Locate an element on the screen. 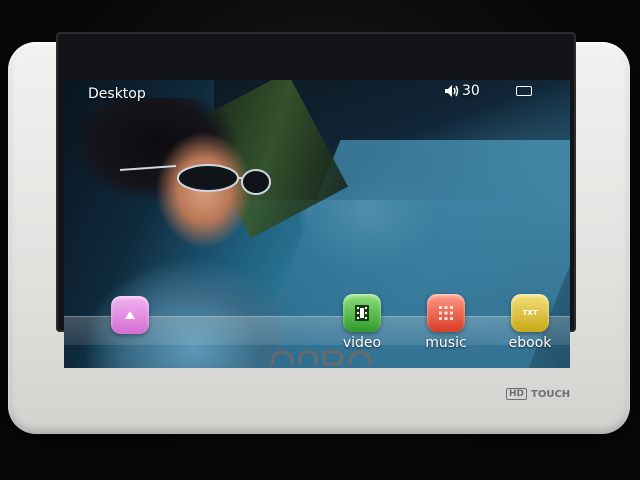 Image resolution: width=640 pixels, height=480 pixels. app-video: video is located at coordinates (362, 322).